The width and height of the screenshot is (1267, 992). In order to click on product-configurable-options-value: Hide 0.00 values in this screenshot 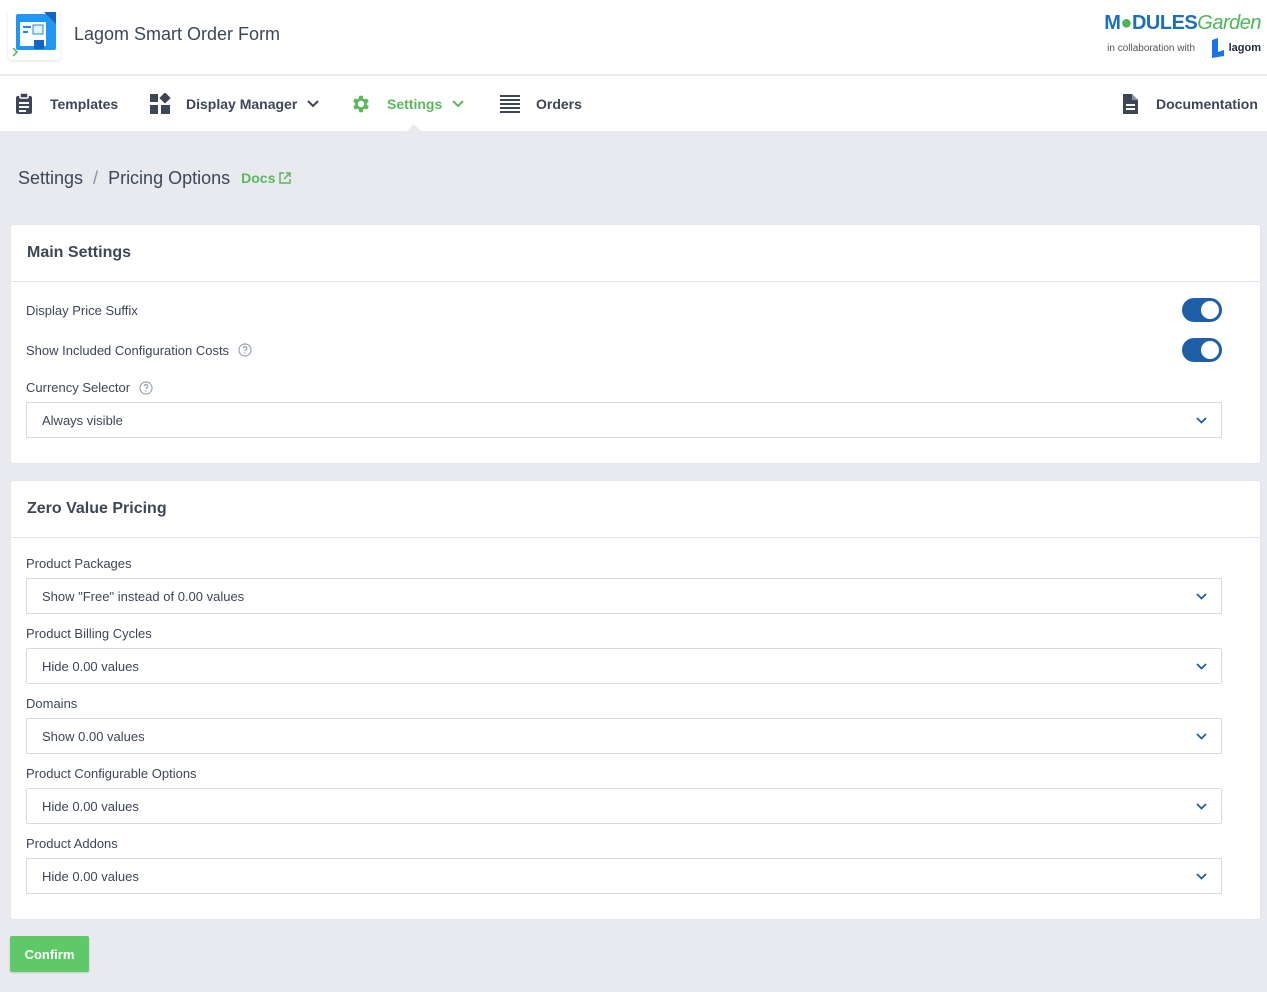, I will do `click(90, 806)`.